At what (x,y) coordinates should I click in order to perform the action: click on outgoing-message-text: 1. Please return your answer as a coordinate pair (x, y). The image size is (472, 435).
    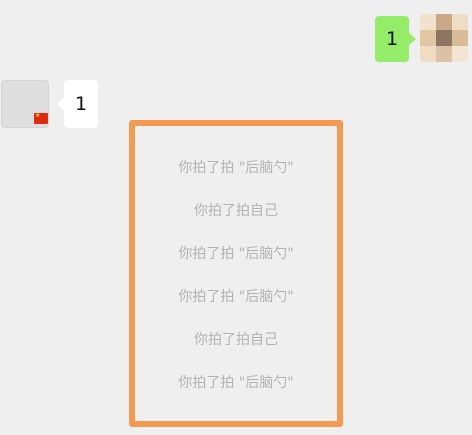
    Looking at the image, I should click on (392, 39).